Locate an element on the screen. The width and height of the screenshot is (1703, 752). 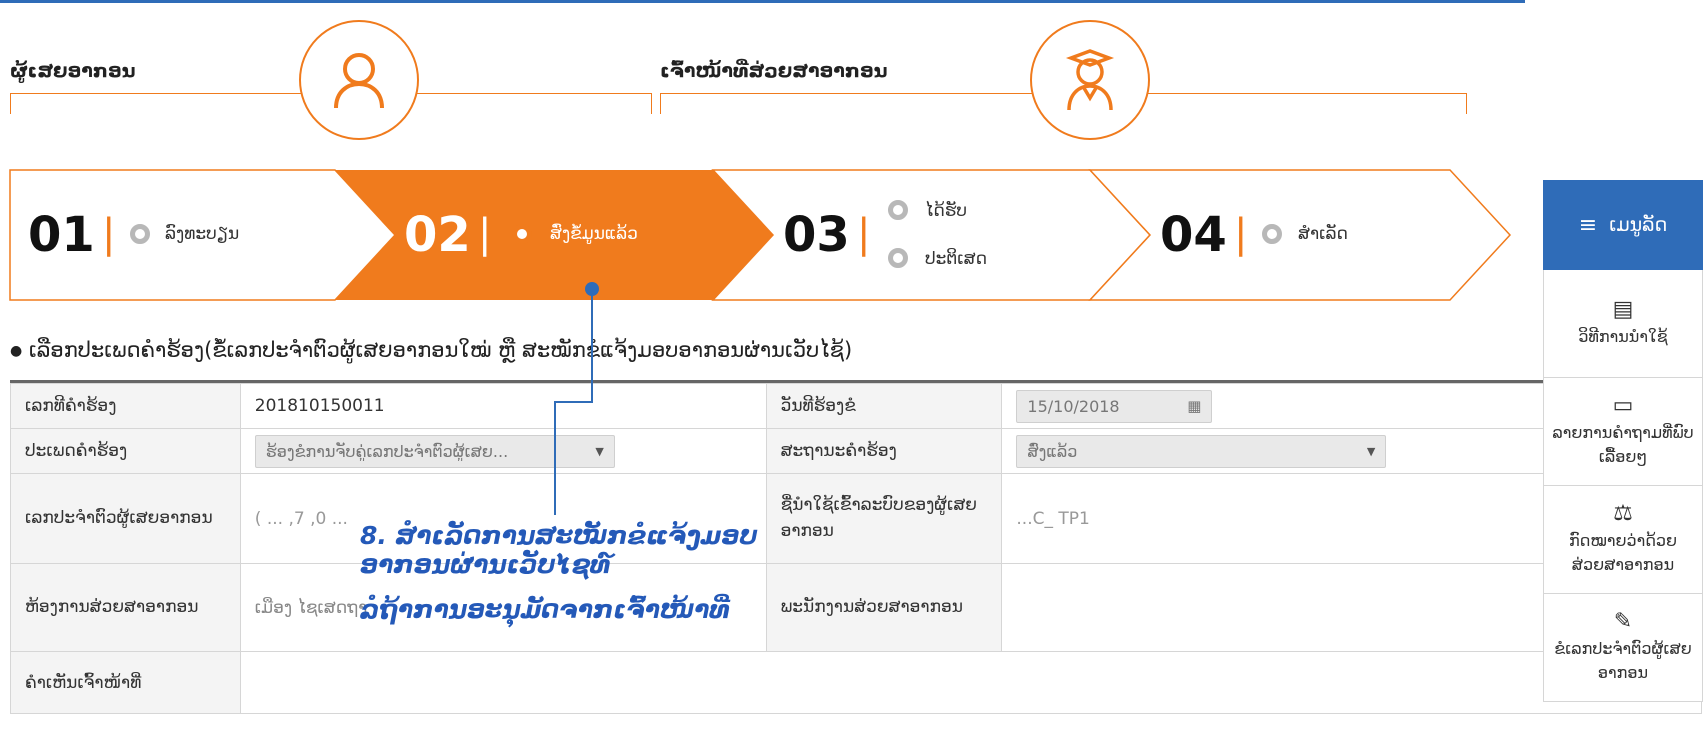
sidebar-item-label: ຂໍເລກປະຈຳຕົວຜູ້ເສຍອາກອນ is located at coordinates (1623, 660).